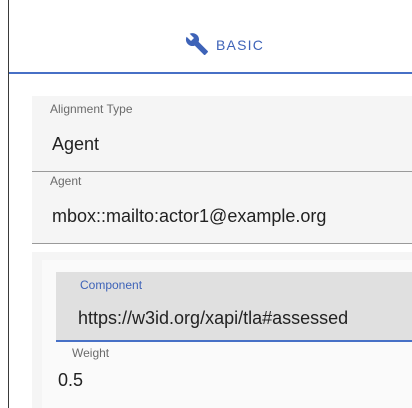 This screenshot has width=412, height=408. I want to click on alignment-type-label: Alignment Type, so click(91, 109).